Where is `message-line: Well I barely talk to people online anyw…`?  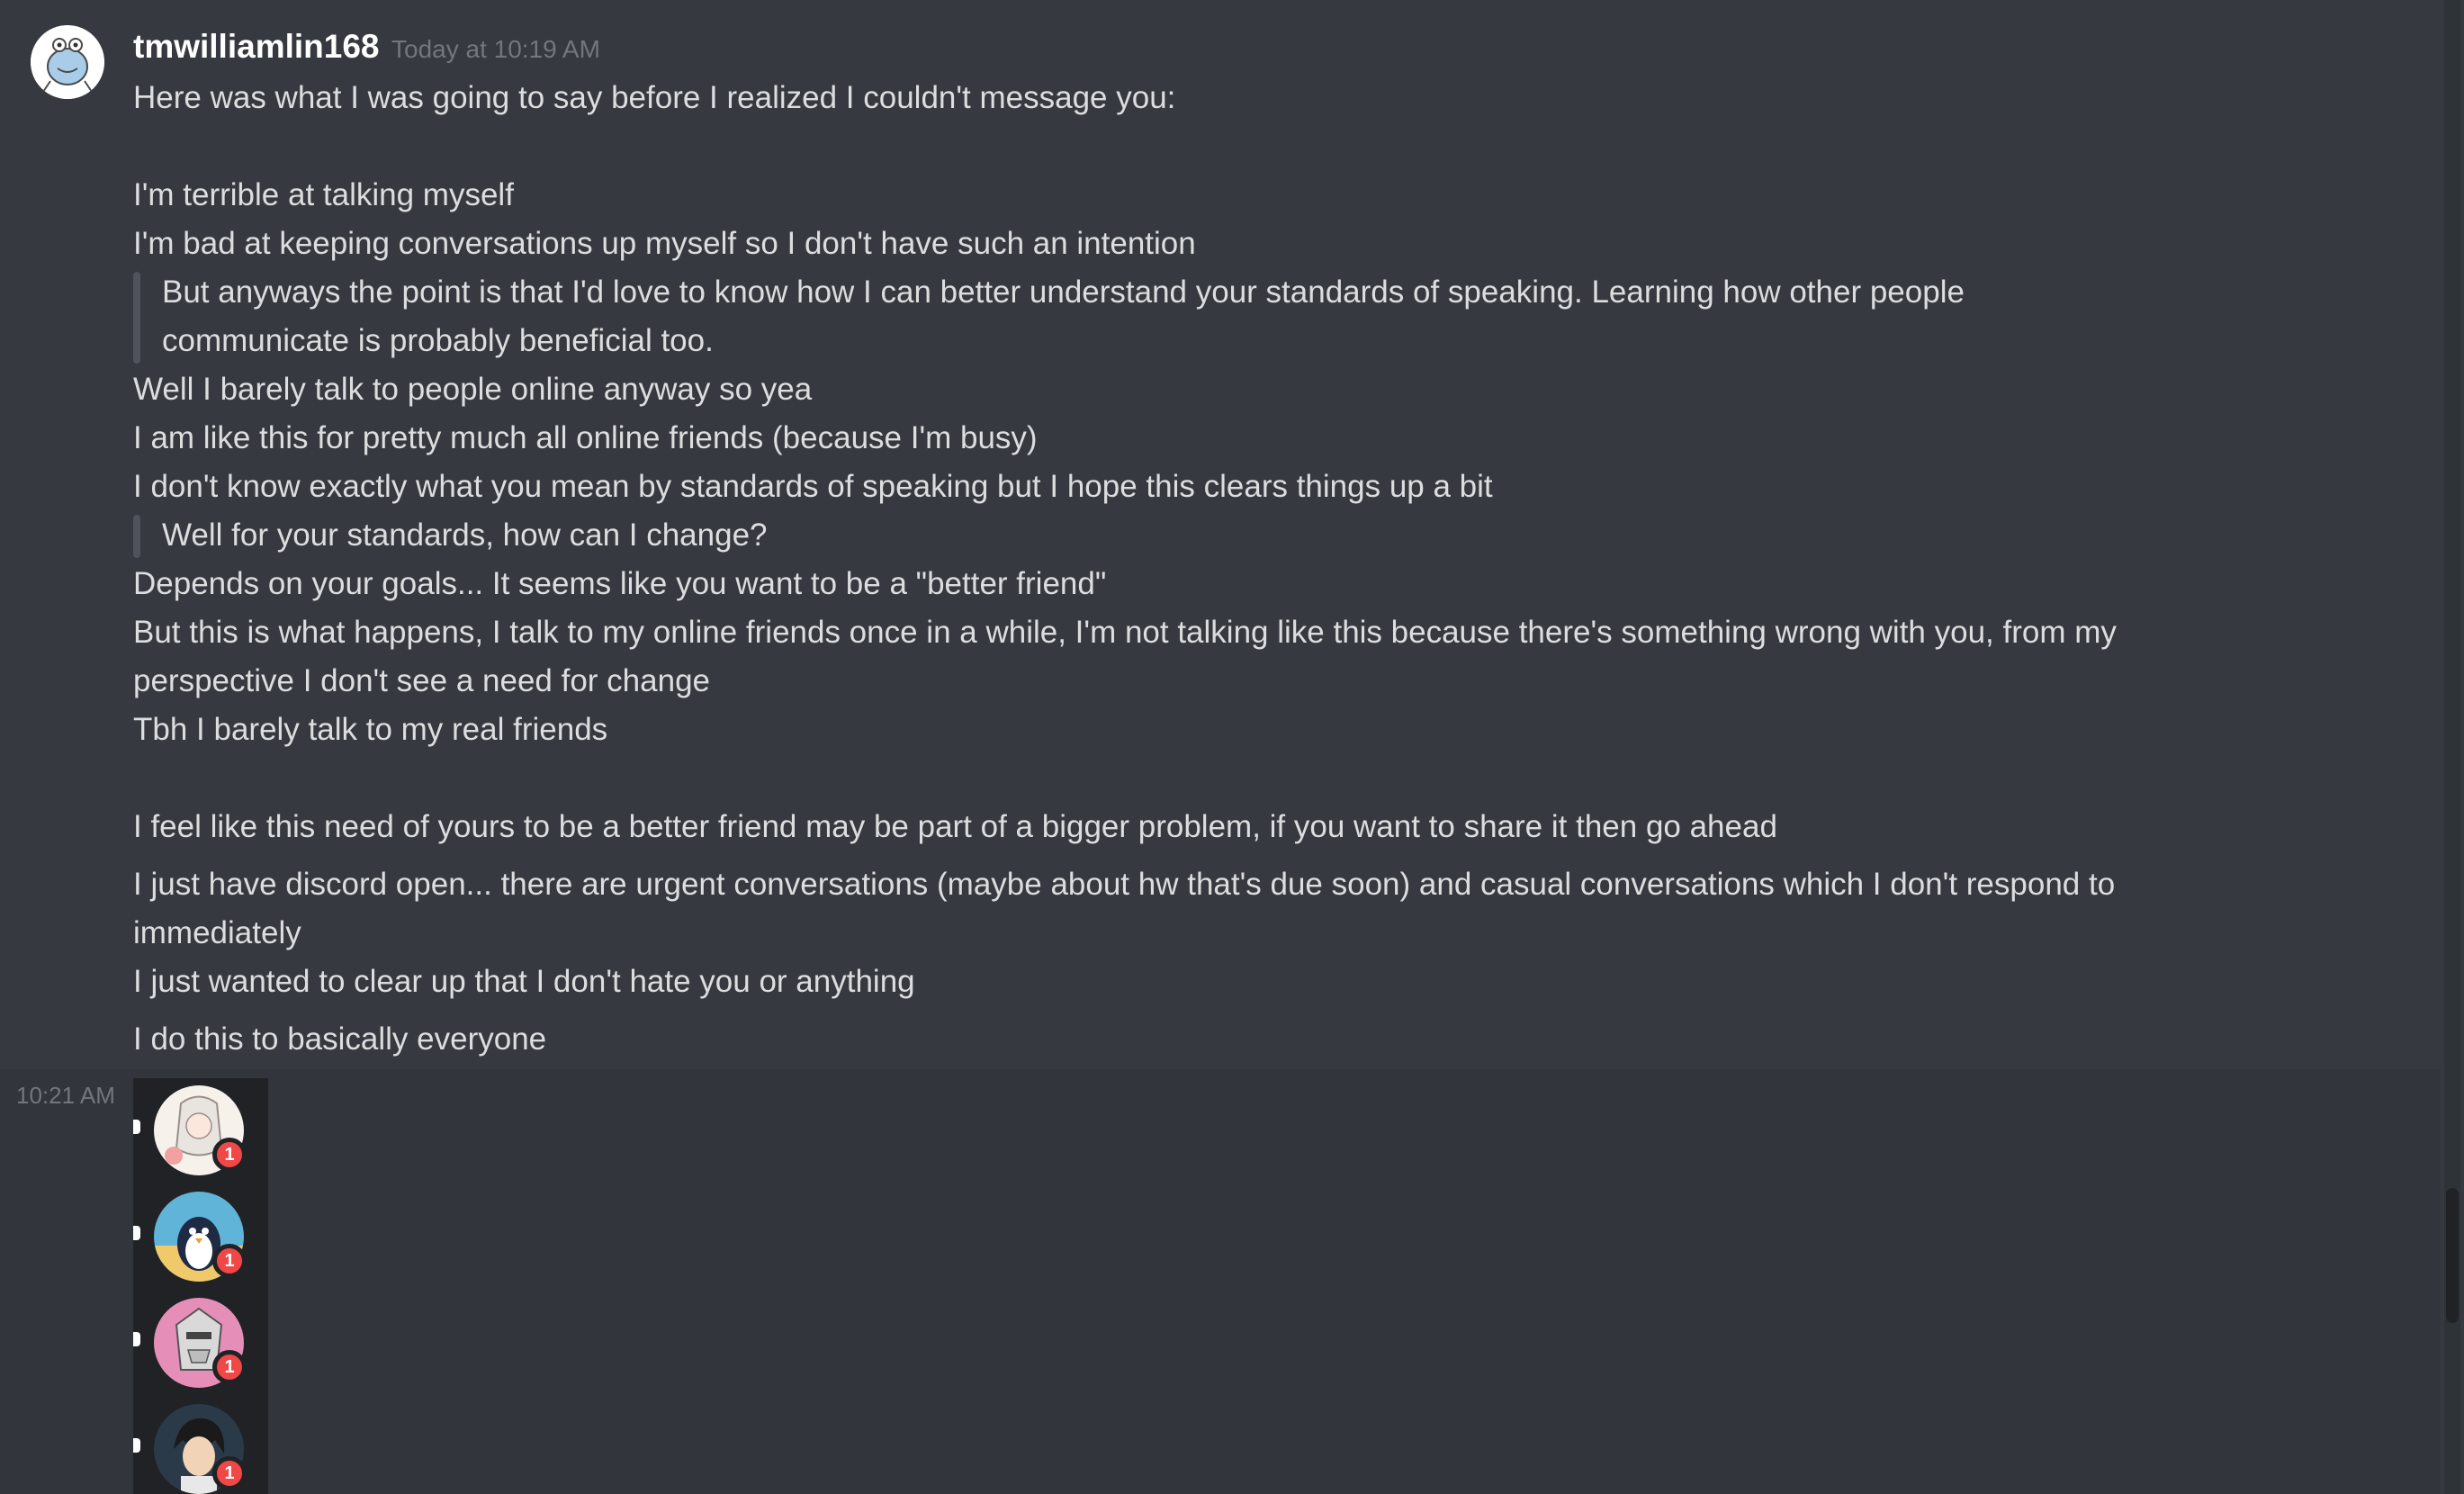 message-line: Well I barely talk to people online anyw… is located at coordinates (473, 389).